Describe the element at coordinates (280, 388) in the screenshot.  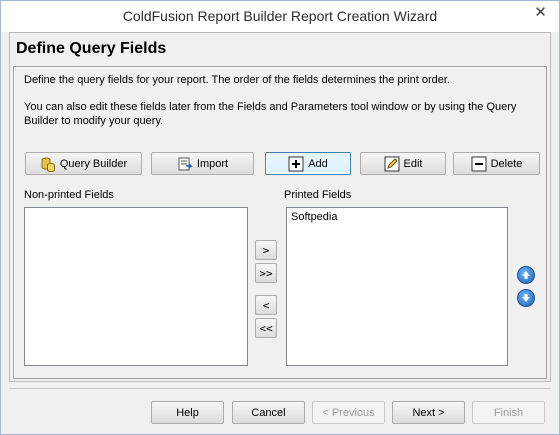
I see `footer-divider` at that location.